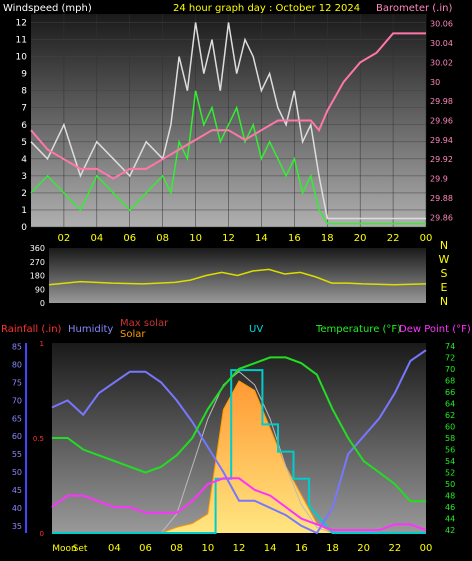  I want to click on solar-time-tick-label: 06, so click(145, 548).